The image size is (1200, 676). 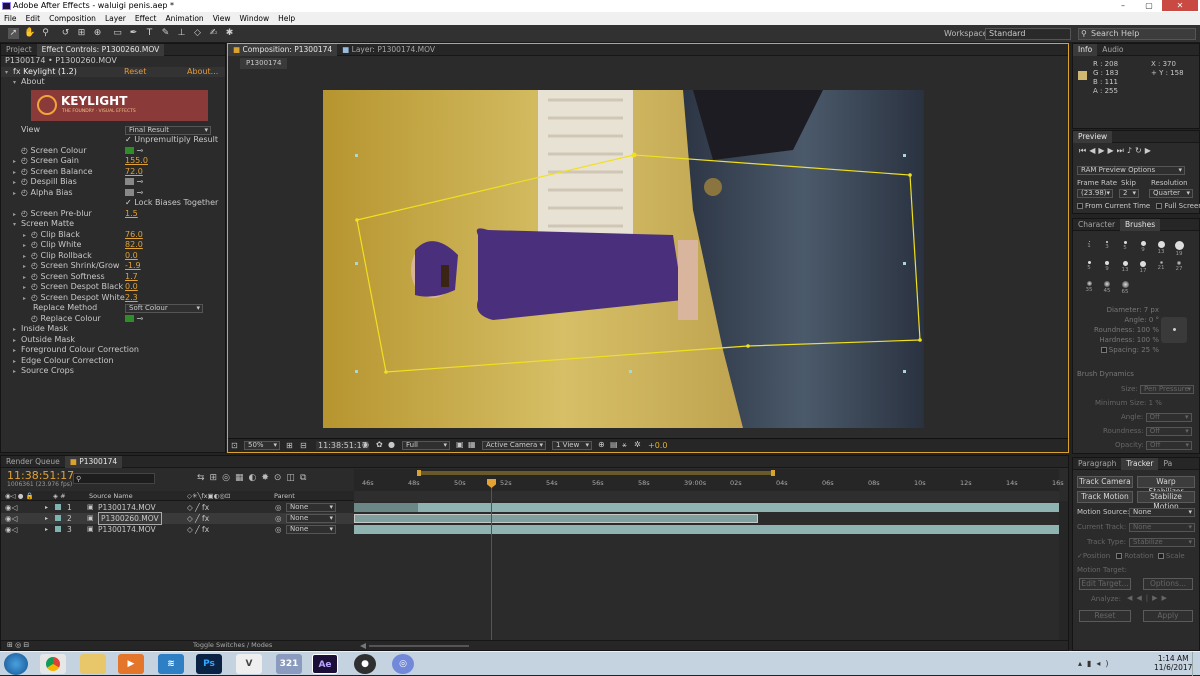 What do you see at coordinates (1125, 288) in the screenshot?
I see `brush-tip: 65` at bounding box center [1125, 288].